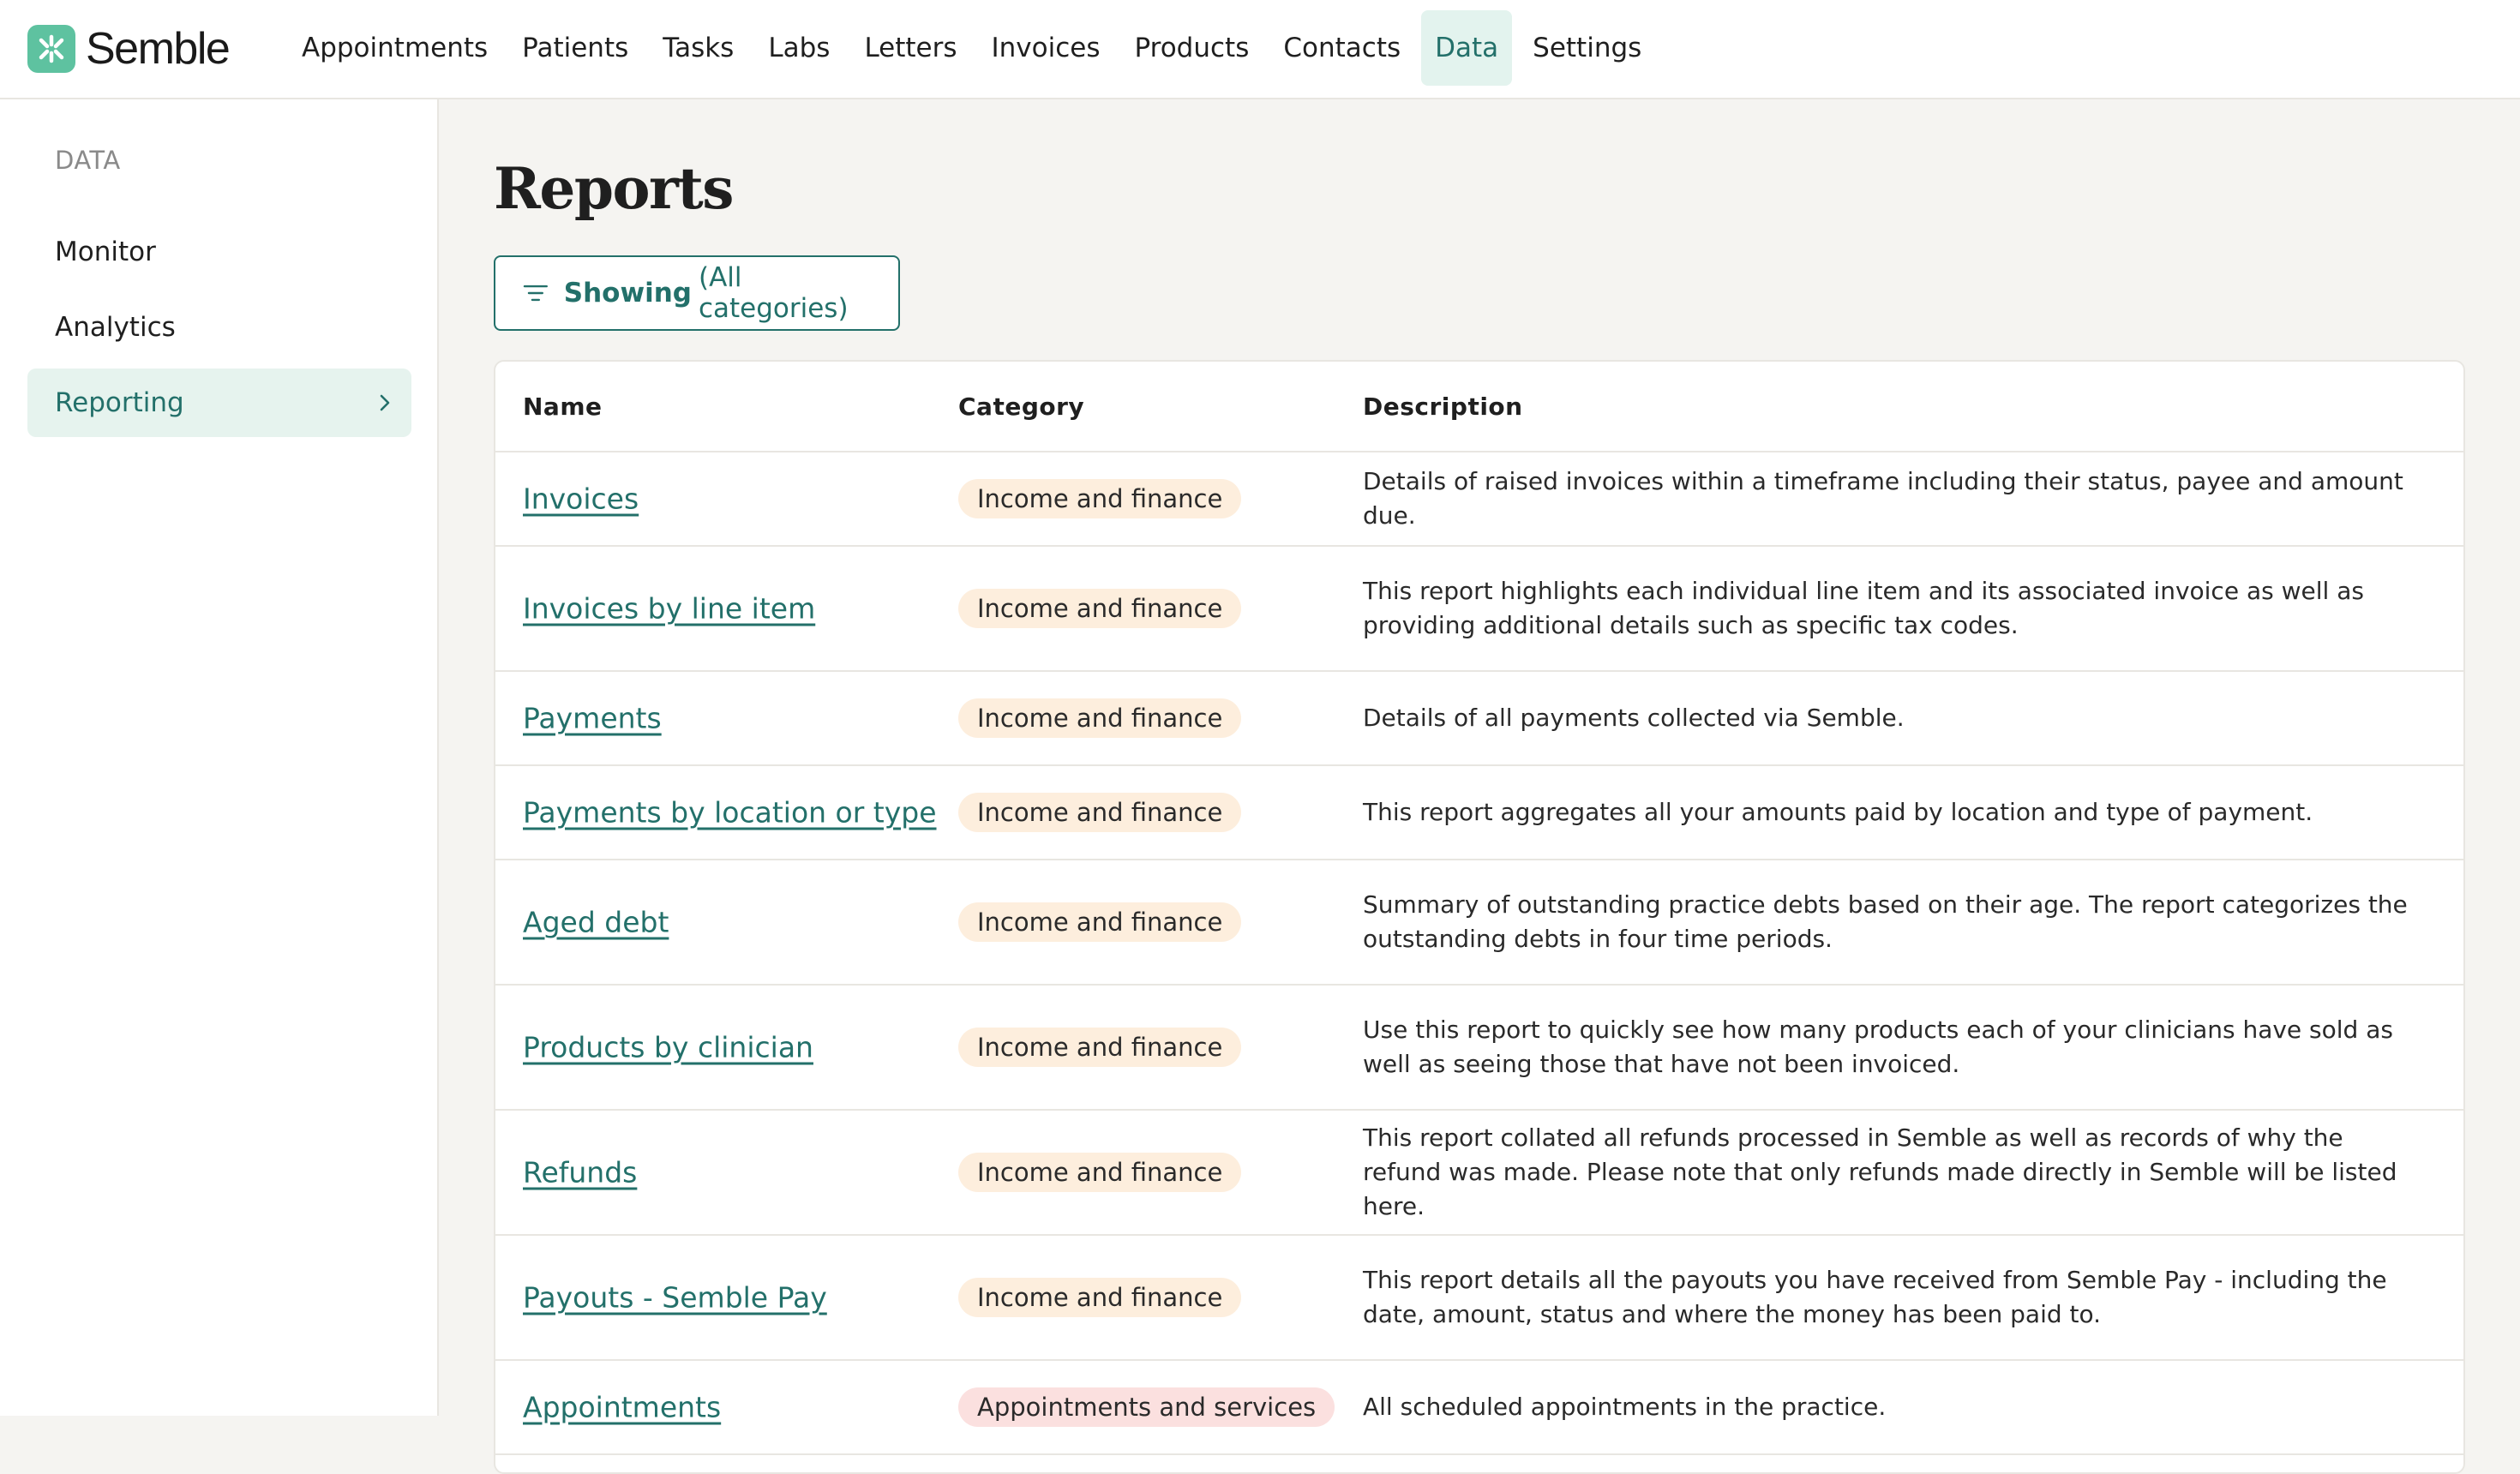 The height and width of the screenshot is (1474, 2520). Describe the element at coordinates (1021, 406) in the screenshot. I see `column-header-category: Category` at that location.